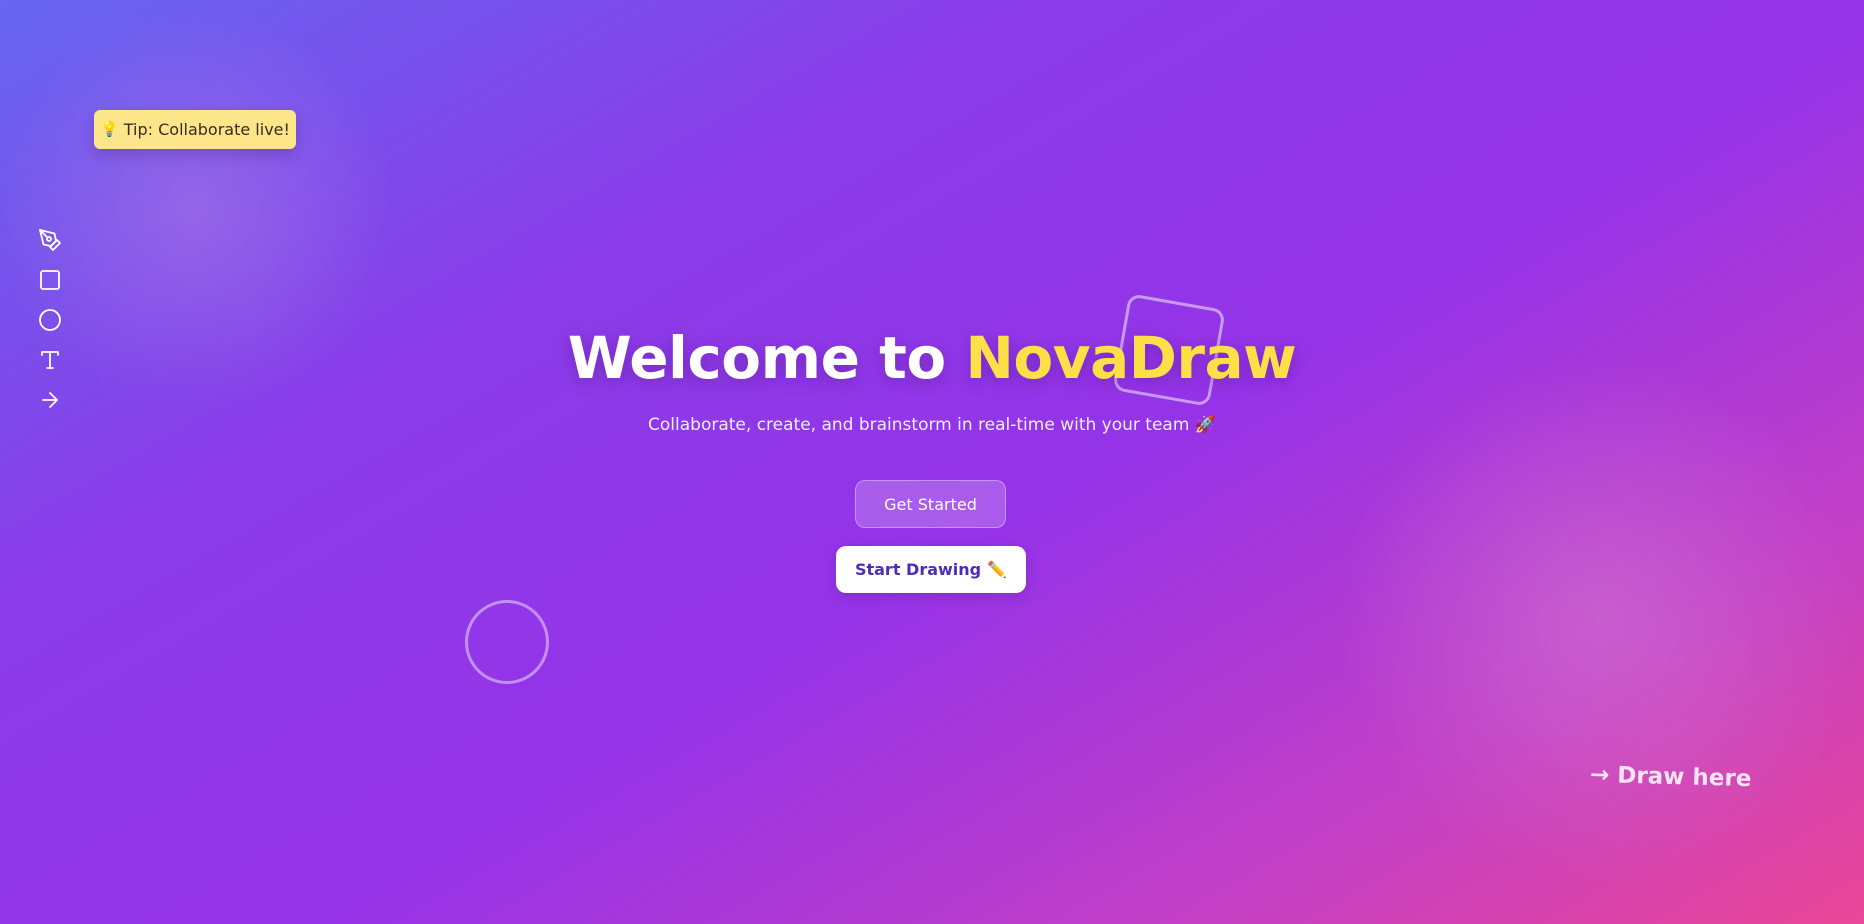 Image resolution: width=1864 pixels, height=924 pixels. I want to click on hero-title: Welcome to NovaDraw, so click(932, 358).